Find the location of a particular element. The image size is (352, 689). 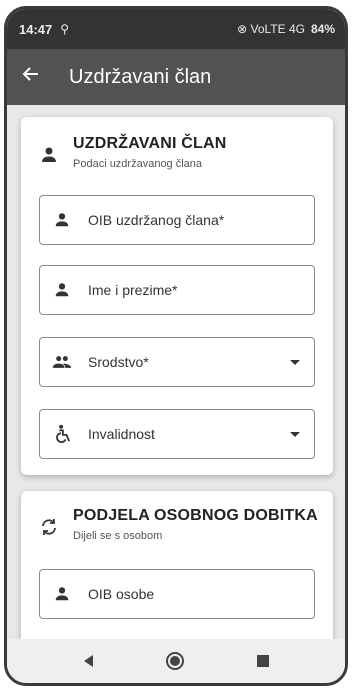

accessibility-icon is located at coordinates (62, 434).